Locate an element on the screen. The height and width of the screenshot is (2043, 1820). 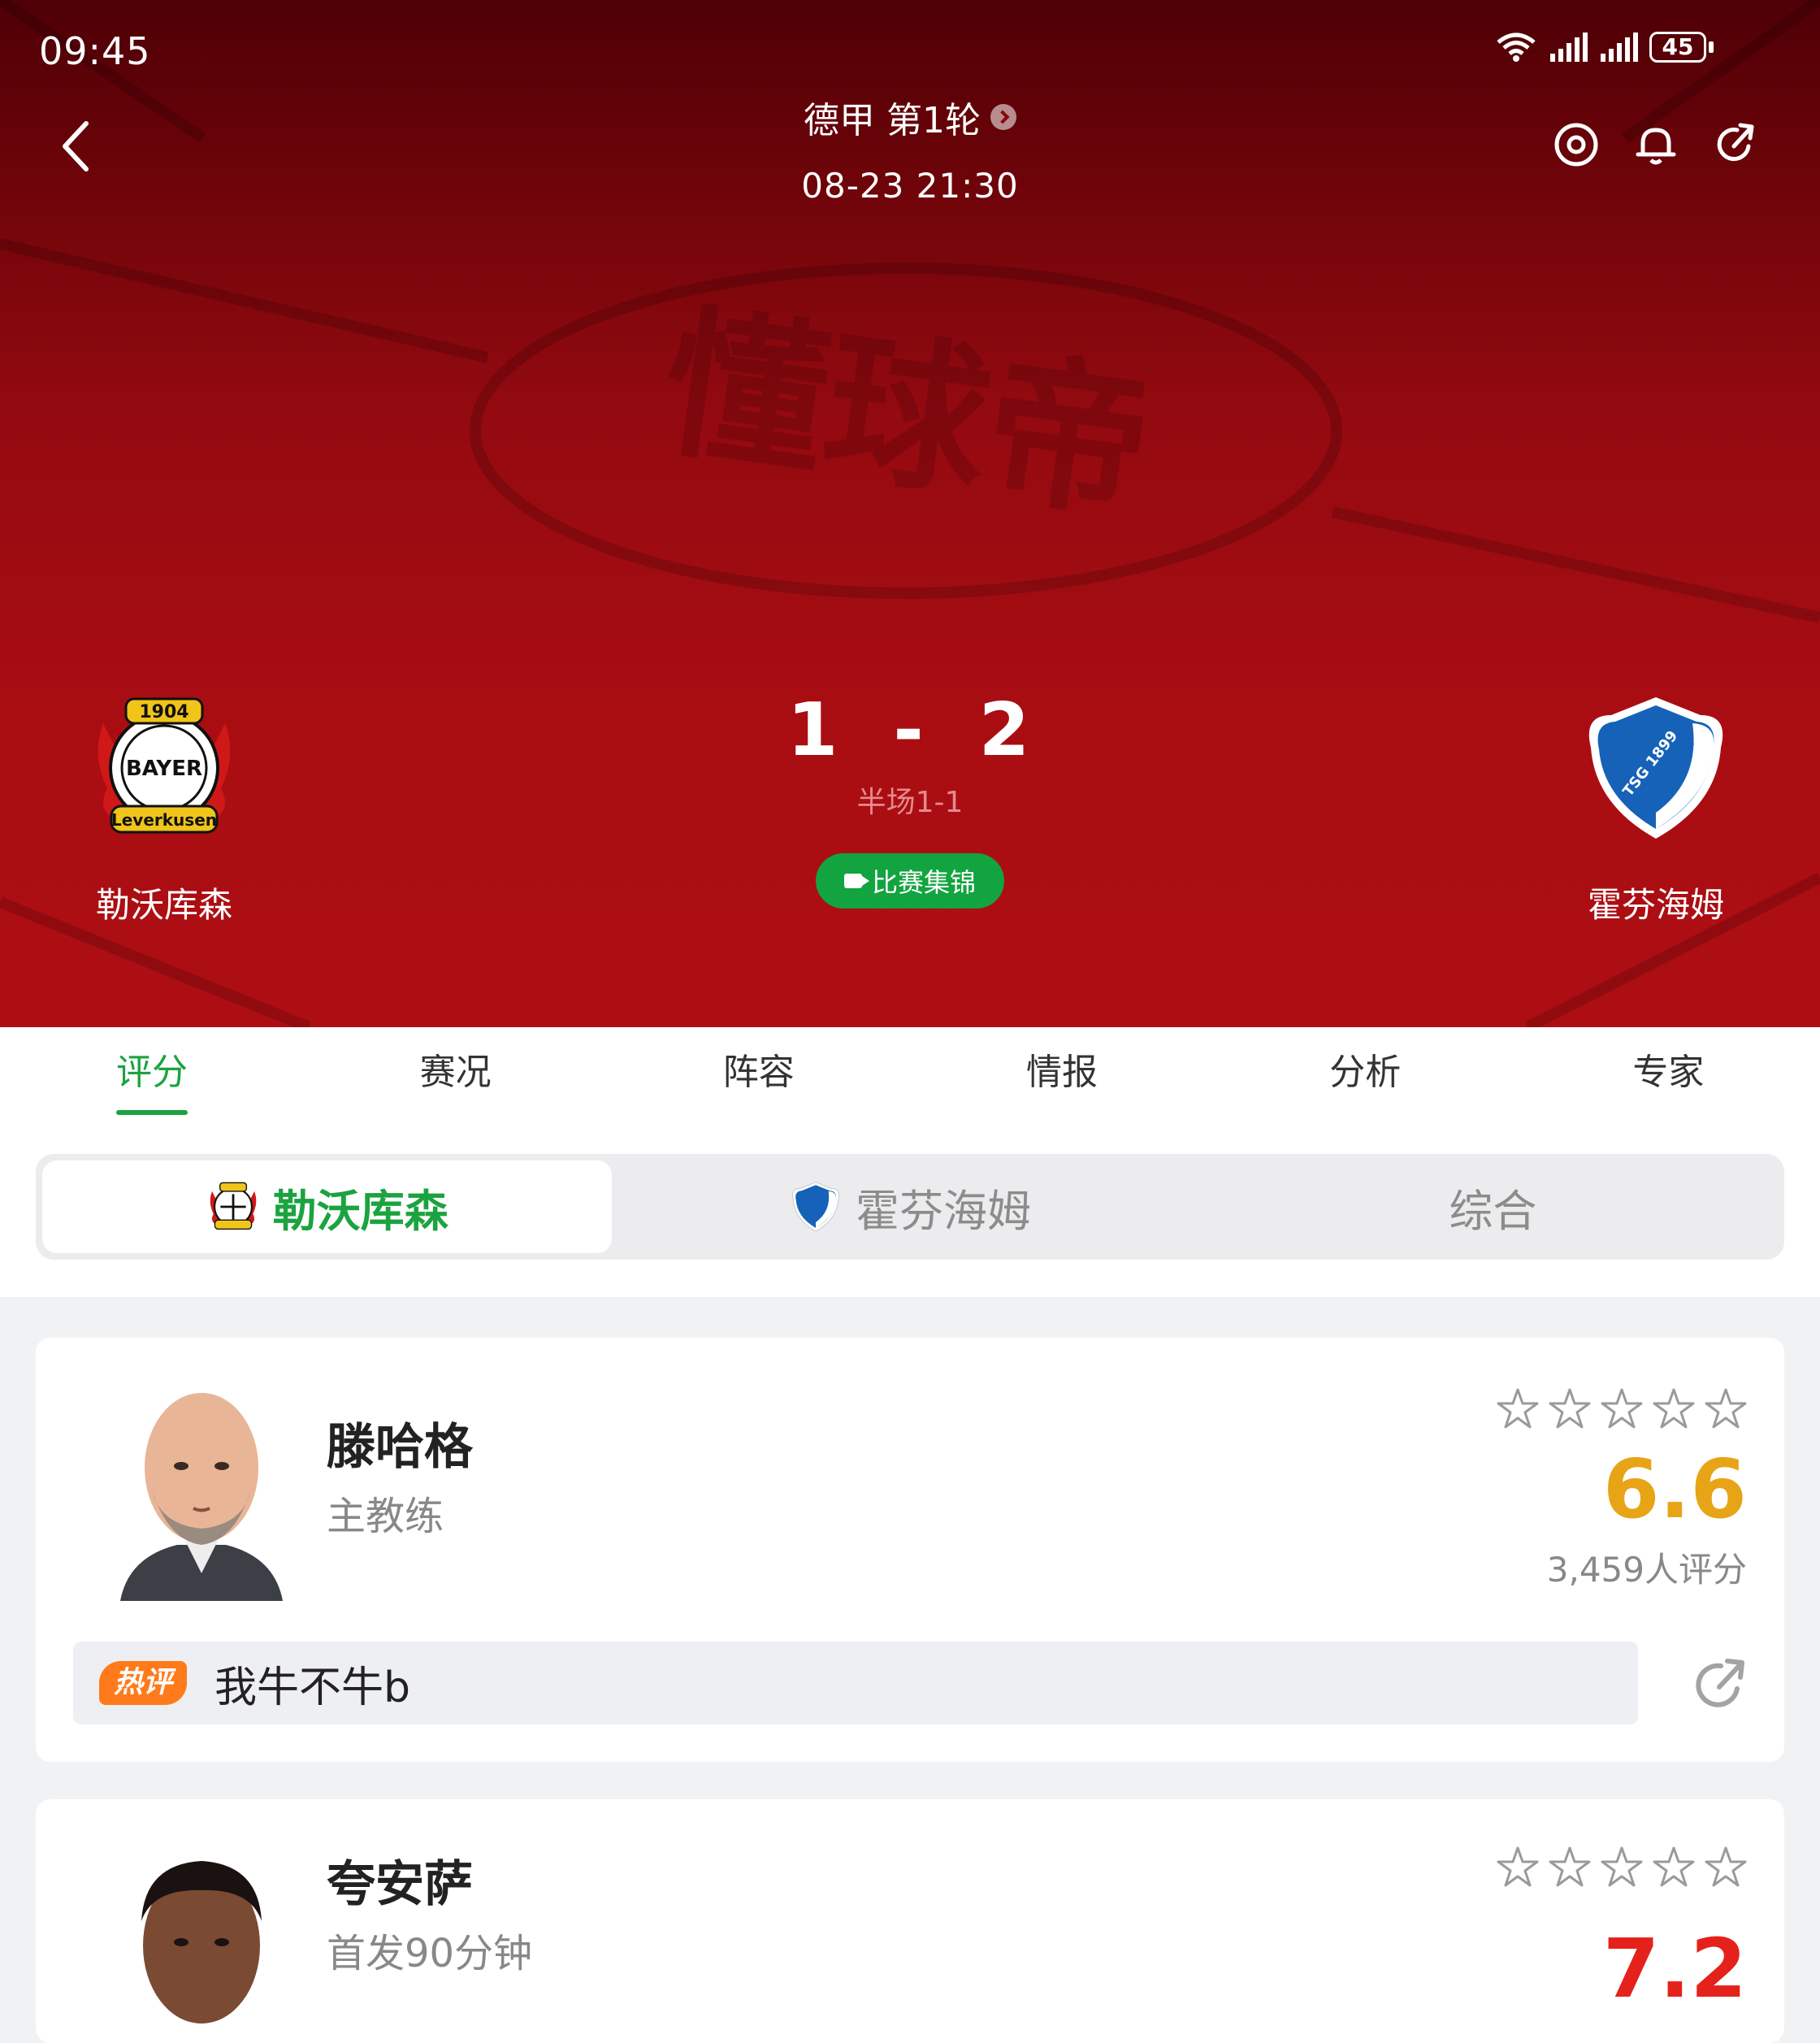
hoffenheim-logo: TSG 1899 Hoffenheim is located at coordinates (1655, 768).